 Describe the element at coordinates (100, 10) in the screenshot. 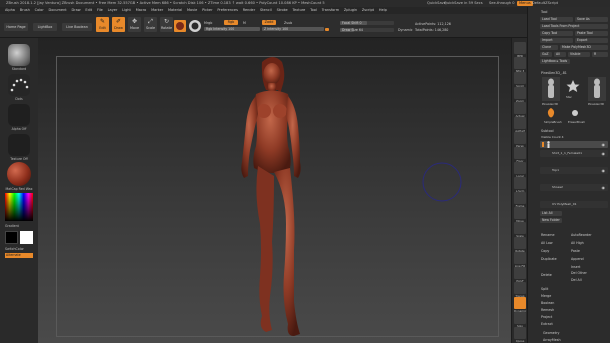

I see `menu-file: File` at that location.